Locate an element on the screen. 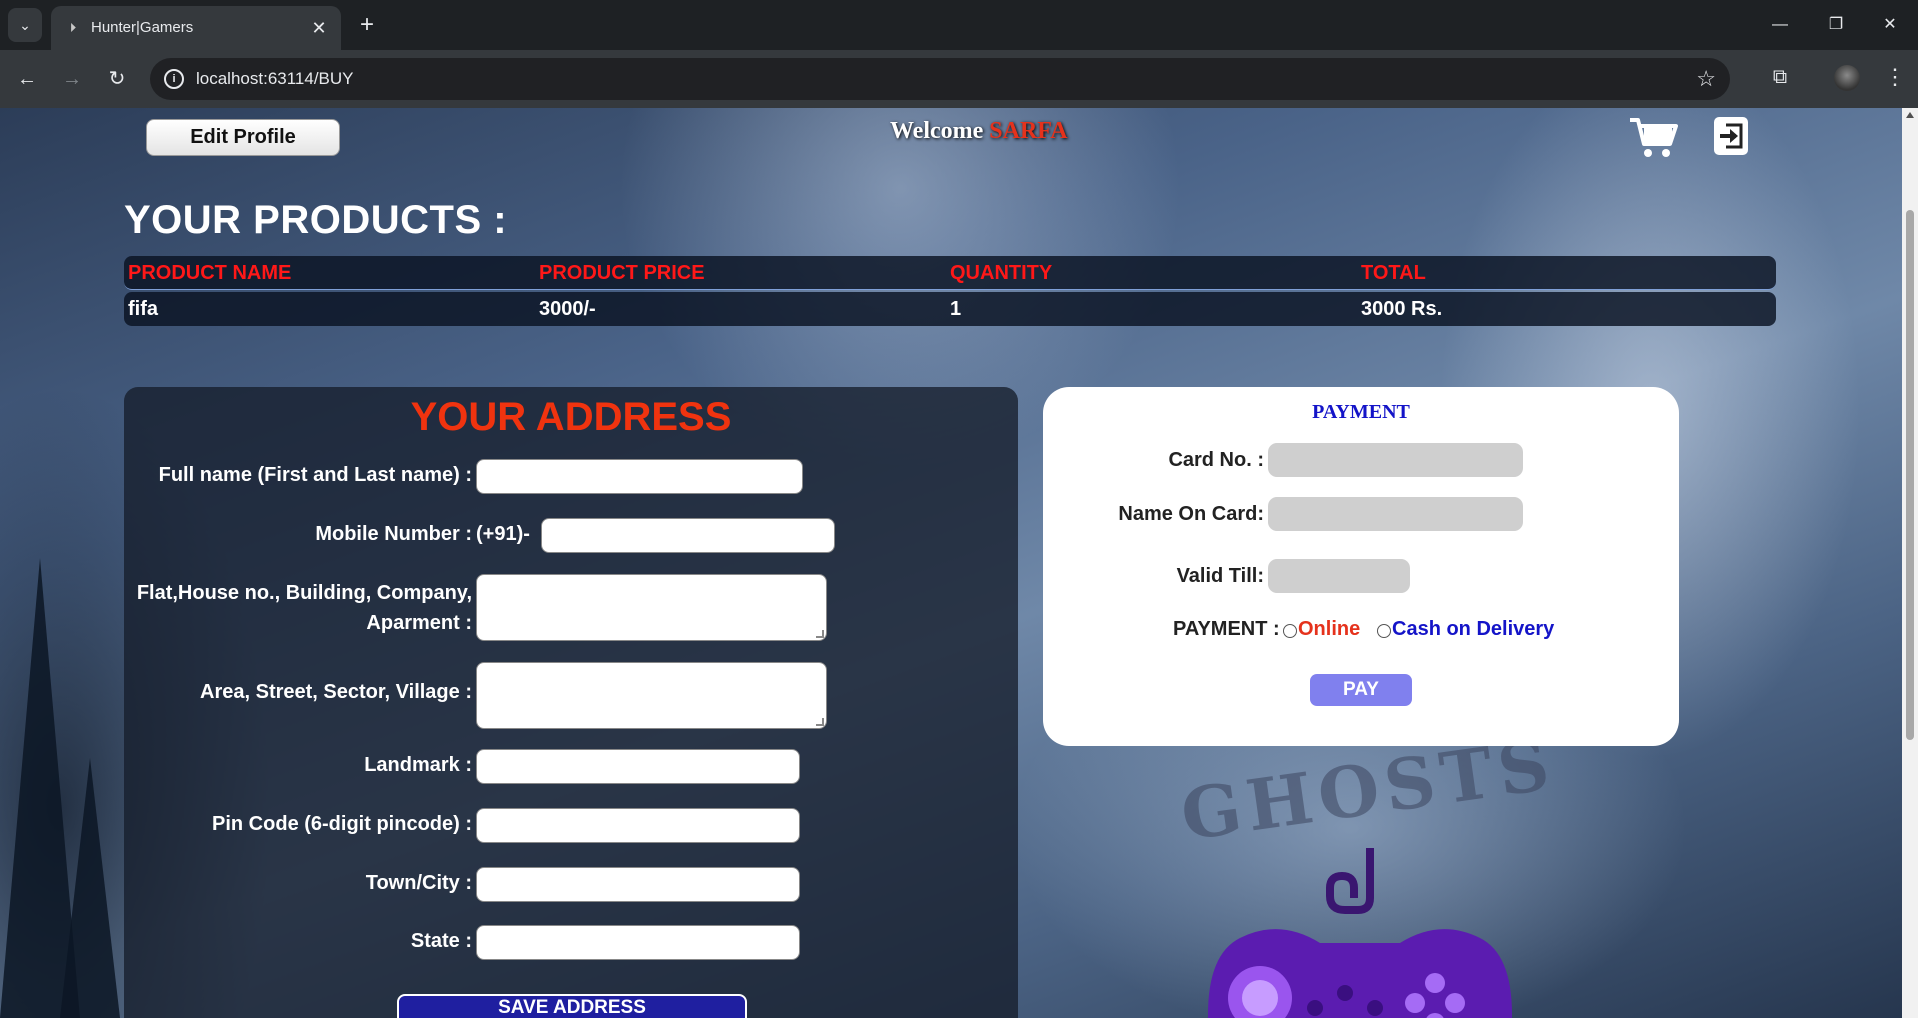 The image size is (1918, 1018). gamepad-illustration is located at coordinates (1360, 933).